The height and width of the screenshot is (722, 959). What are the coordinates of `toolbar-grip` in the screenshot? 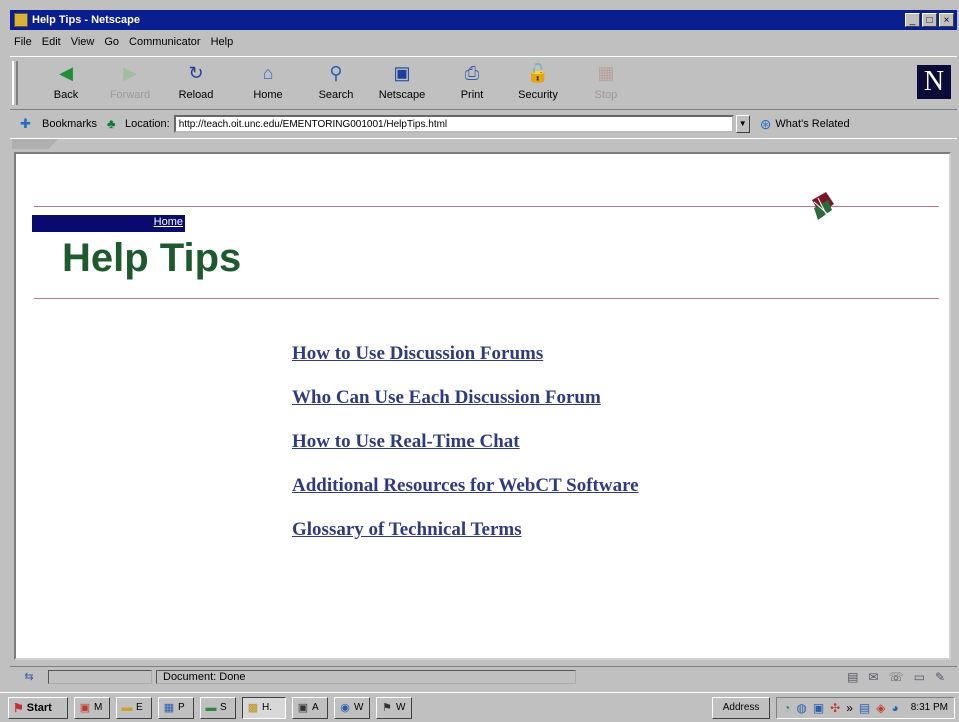 It's located at (15, 83).